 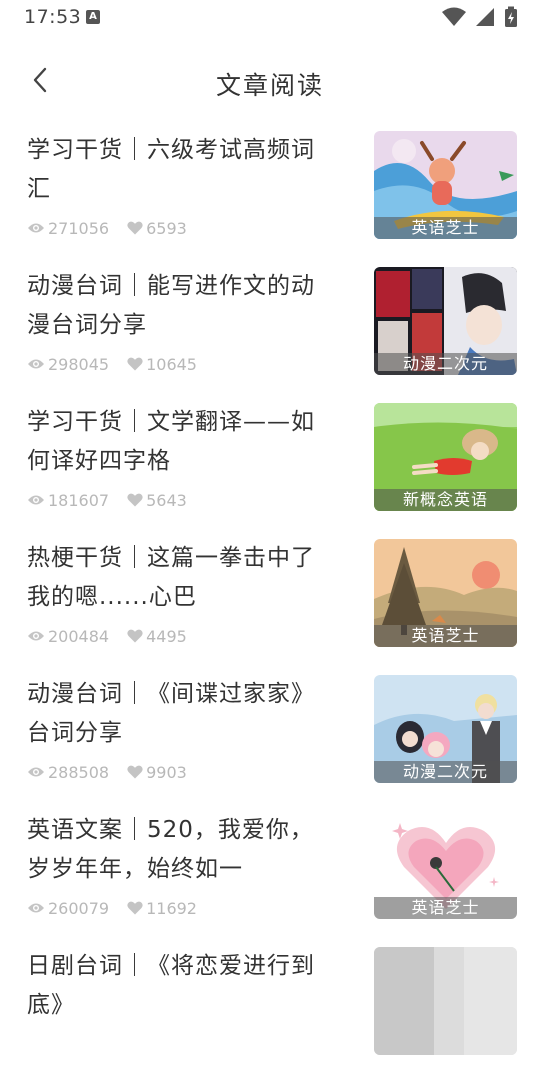 I want to click on article-title: 英语文案｜520，我爱你，岁岁年年，始终如一, so click(x=170, y=849).